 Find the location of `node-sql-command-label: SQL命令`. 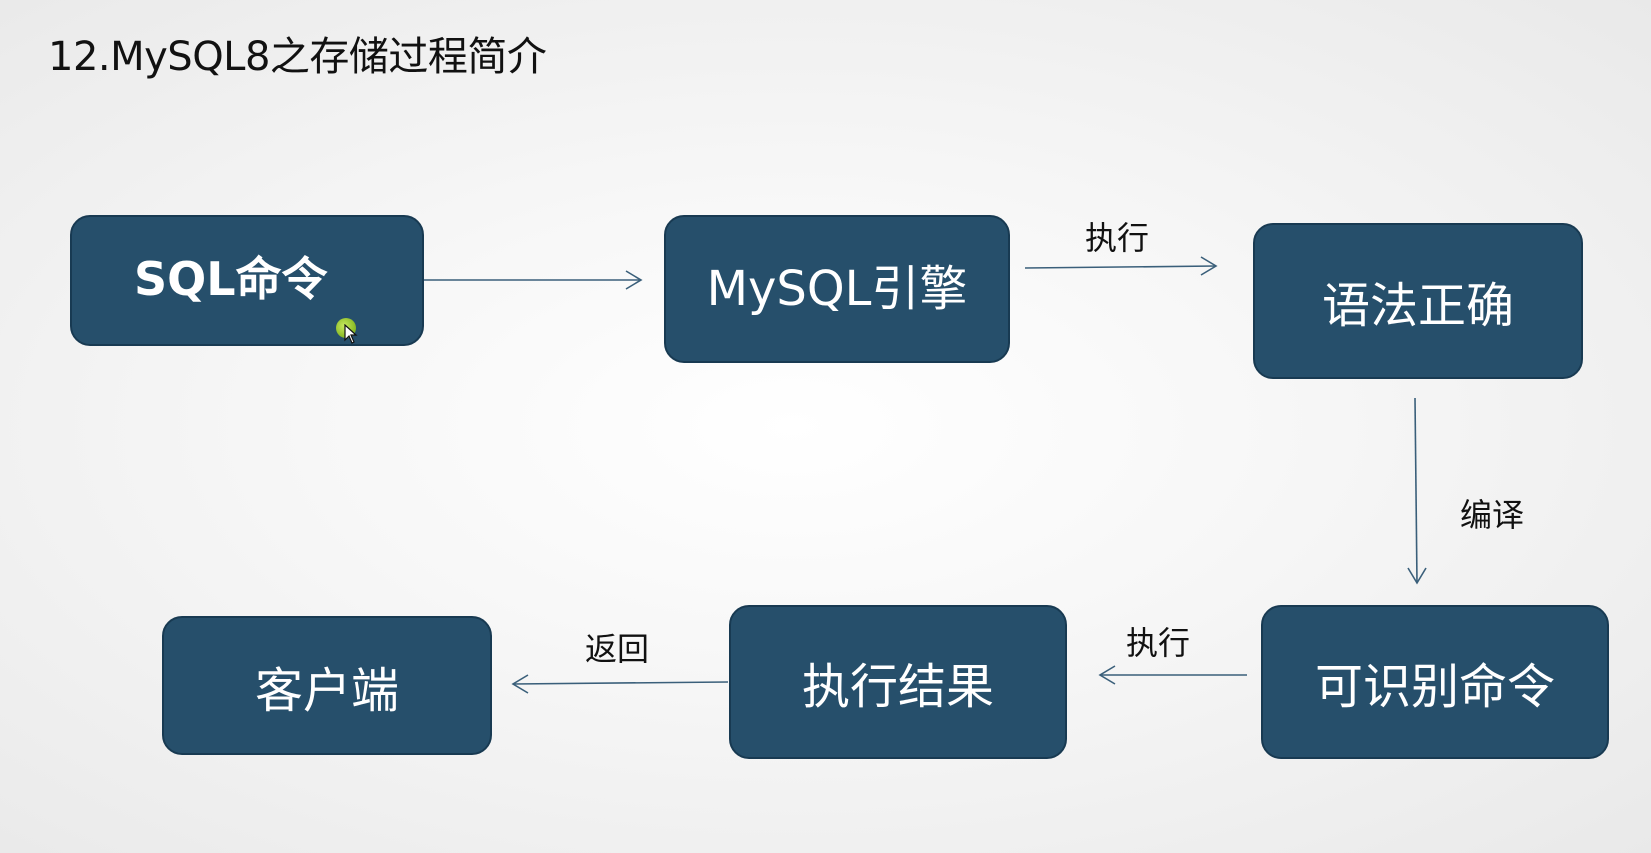

node-sql-command-label: SQL命令 is located at coordinates (231, 278).